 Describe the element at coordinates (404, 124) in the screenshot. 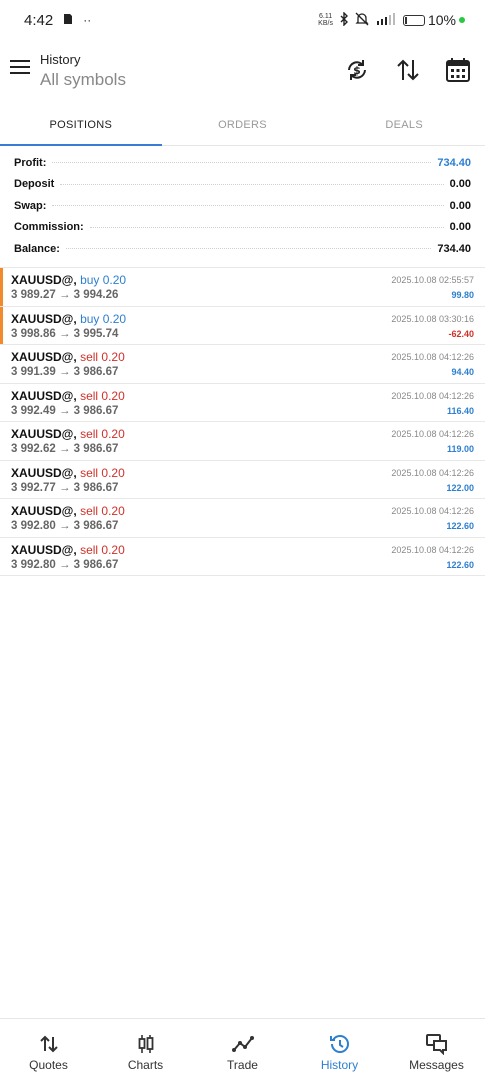

I see `tab-deals: DEALS` at that location.